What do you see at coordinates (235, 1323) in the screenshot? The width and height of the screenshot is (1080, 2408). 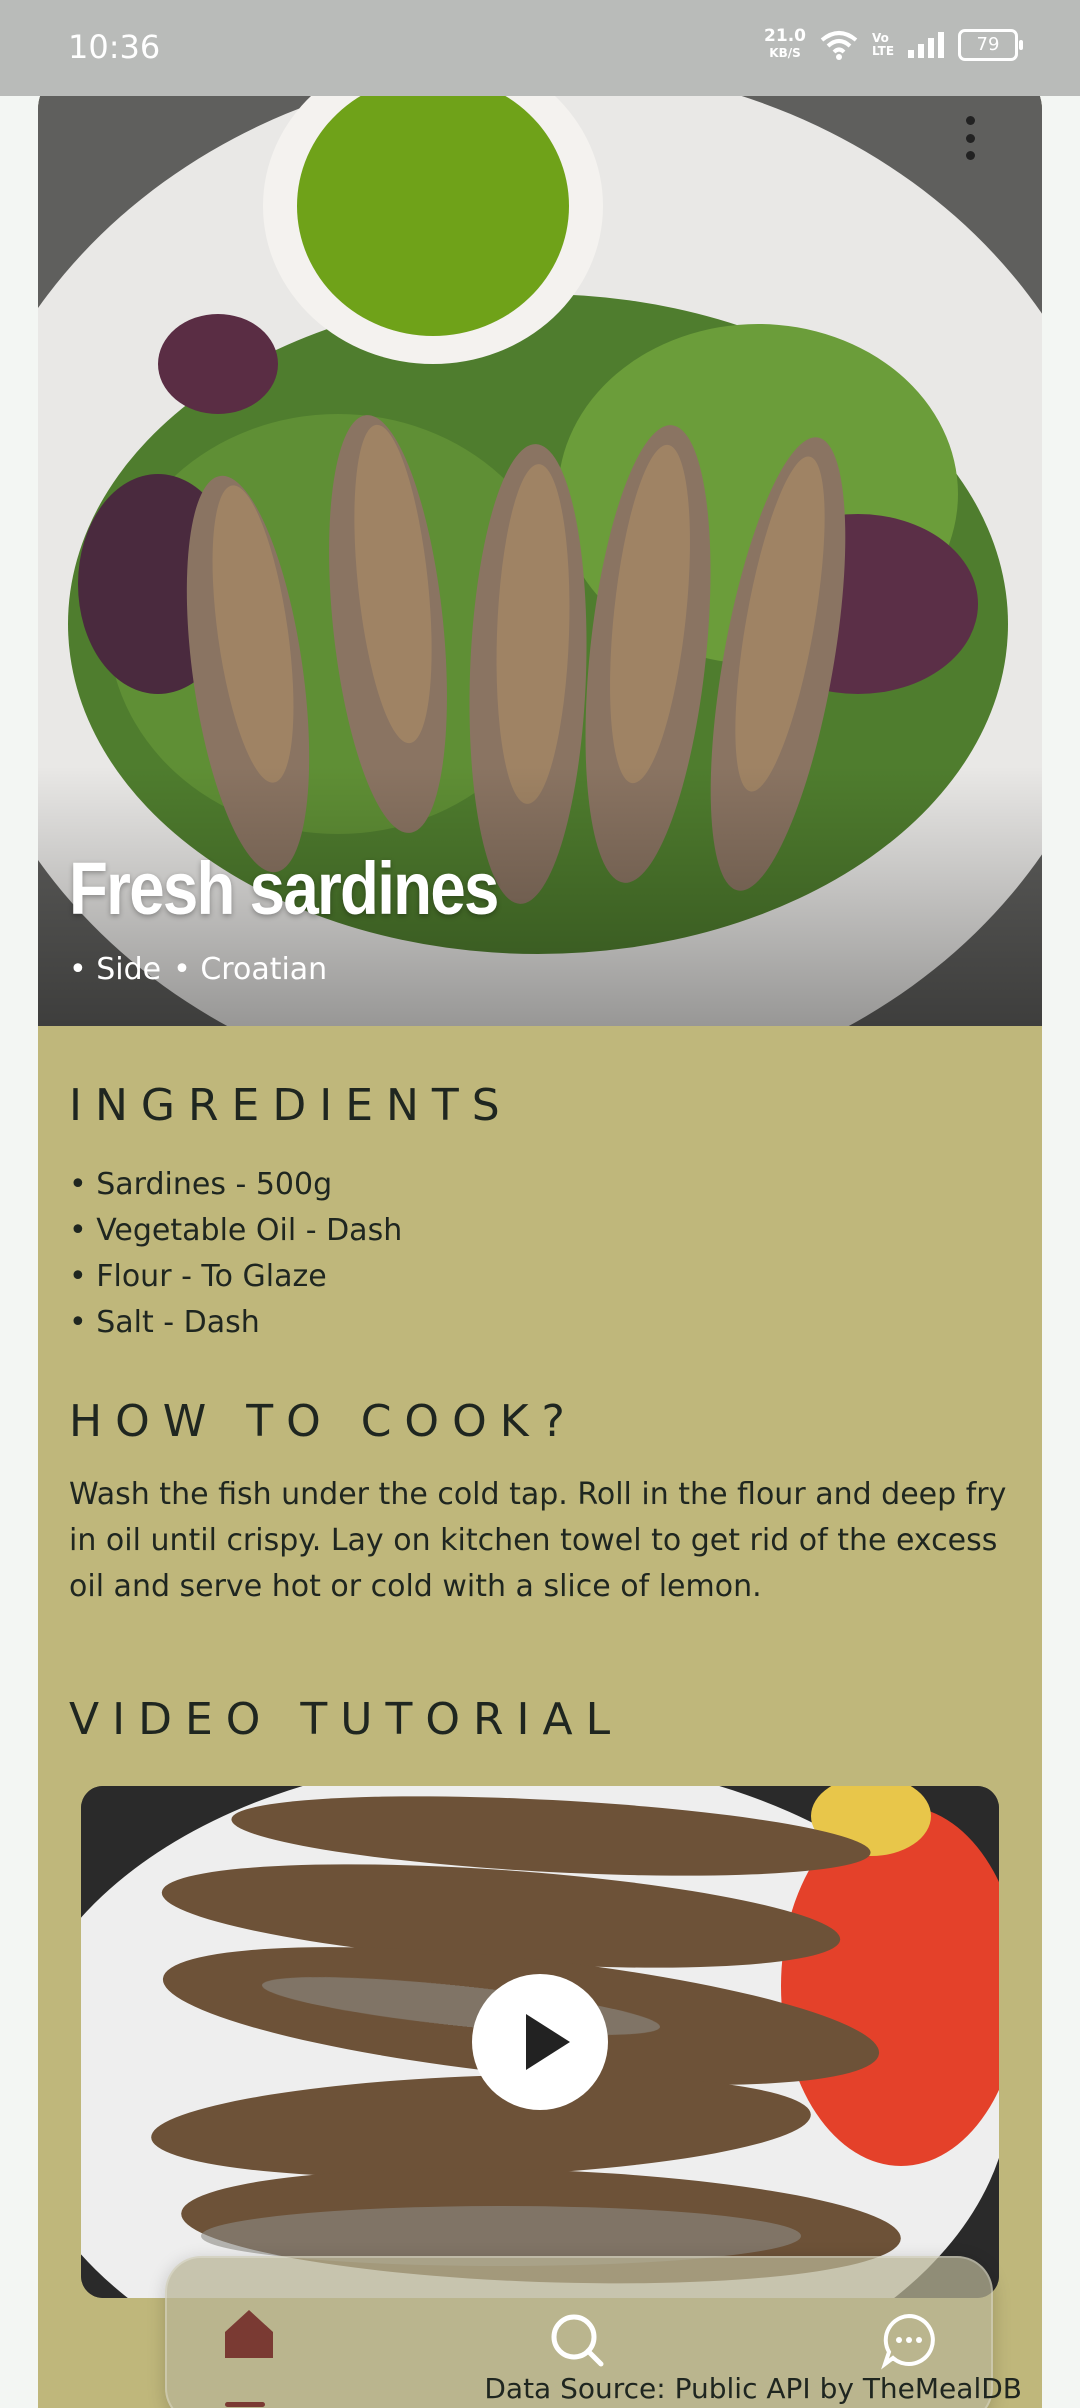 I see `ingredient-item: Salt - Dash` at bounding box center [235, 1323].